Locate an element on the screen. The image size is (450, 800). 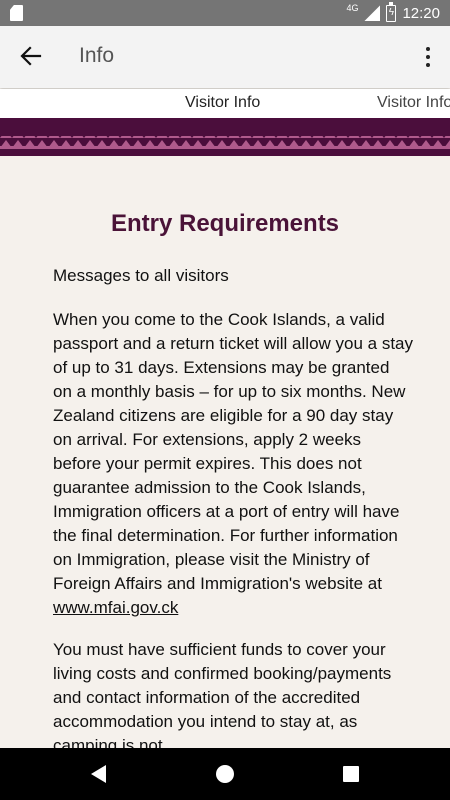
article-heading: Entry Requirements is located at coordinates (225, 223).